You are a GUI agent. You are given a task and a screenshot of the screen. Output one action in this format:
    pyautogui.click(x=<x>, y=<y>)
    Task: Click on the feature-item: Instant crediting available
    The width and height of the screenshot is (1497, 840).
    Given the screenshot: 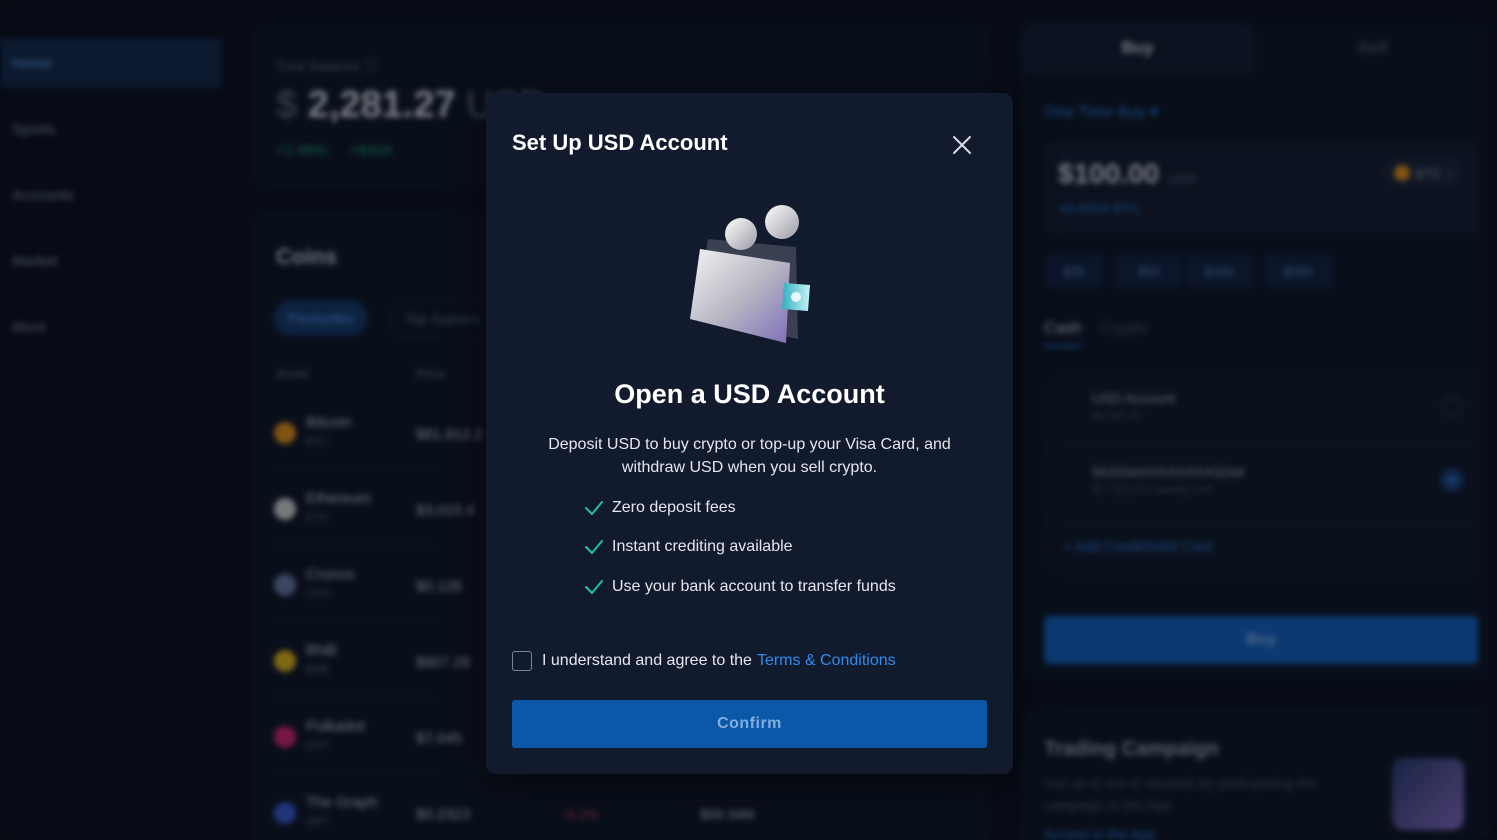 What is the action you would take?
    pyautogui.click(x=688, y=547)
    